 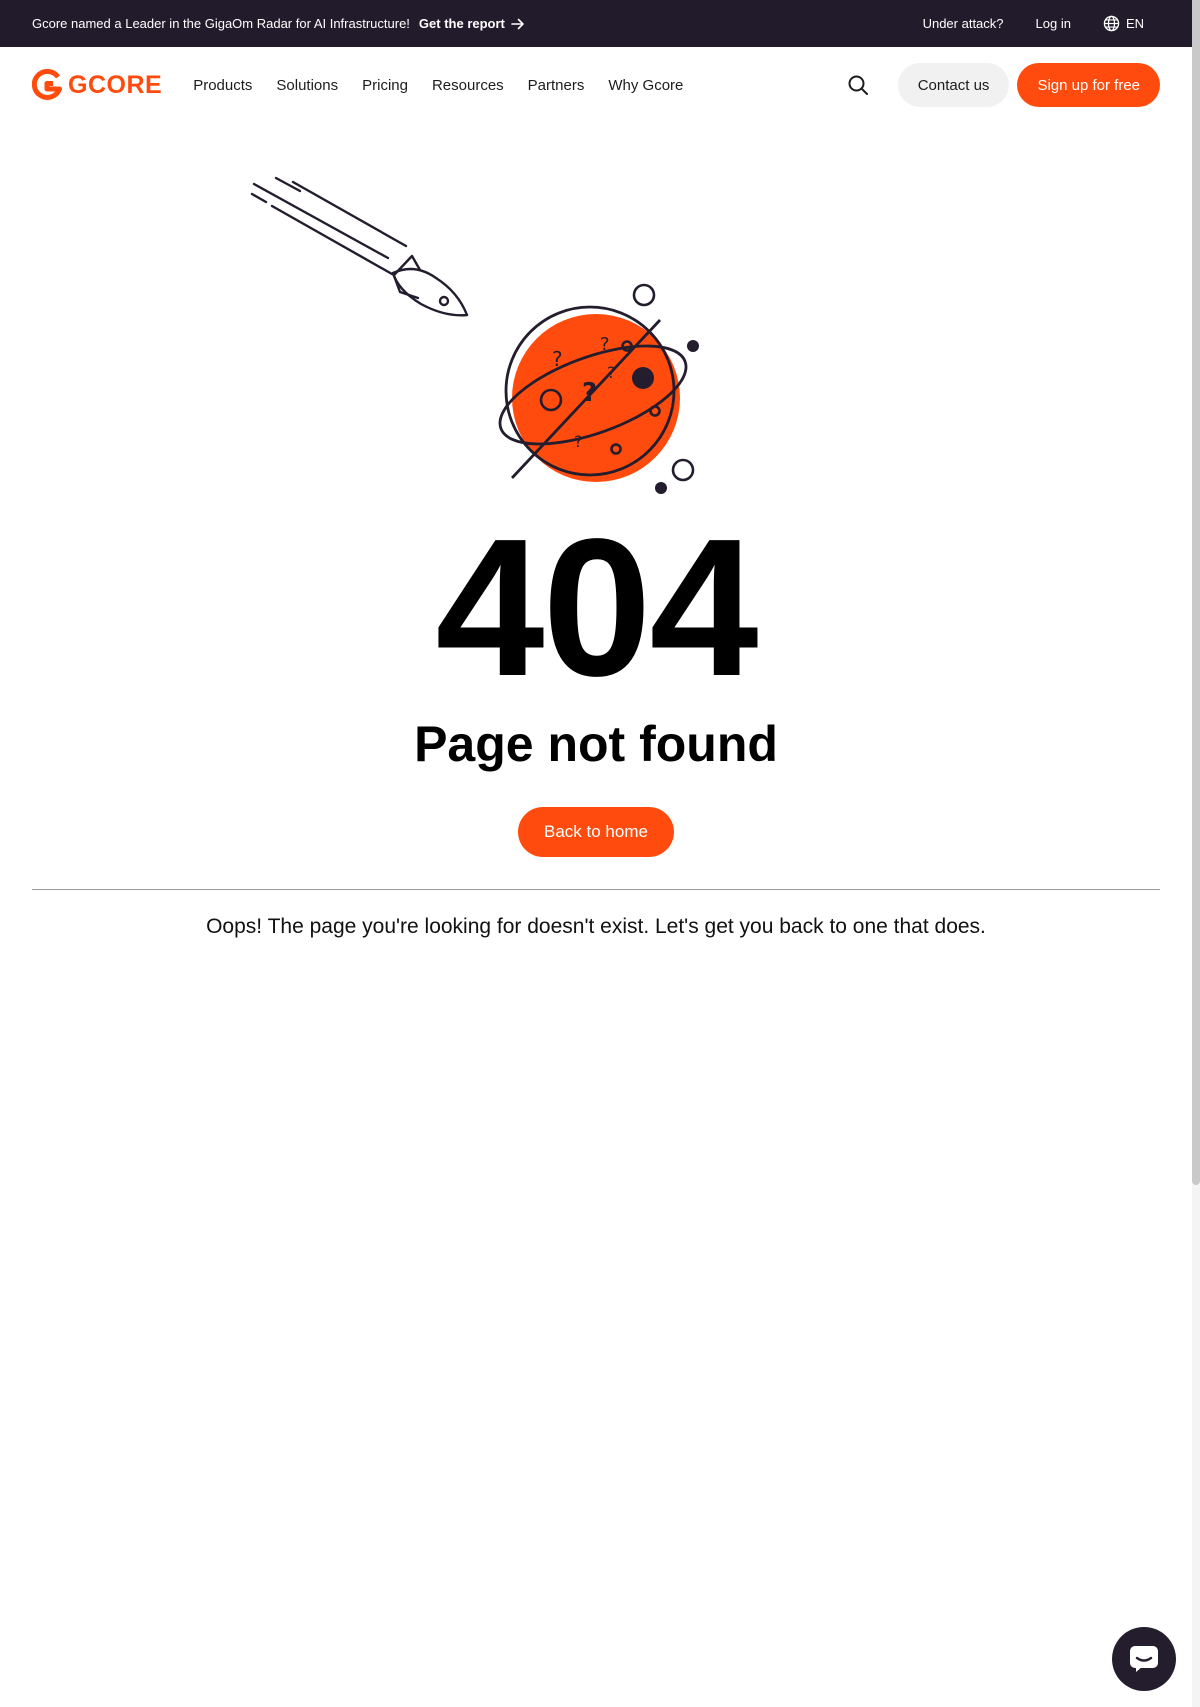 I want to click on rocket-icon, so click(x=359, y=246).